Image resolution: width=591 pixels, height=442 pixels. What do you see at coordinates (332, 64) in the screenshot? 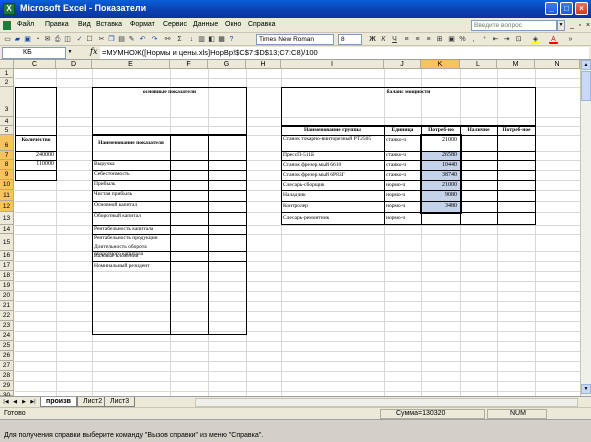
I see `column-header-i: I` at bounding box center [332, 64].